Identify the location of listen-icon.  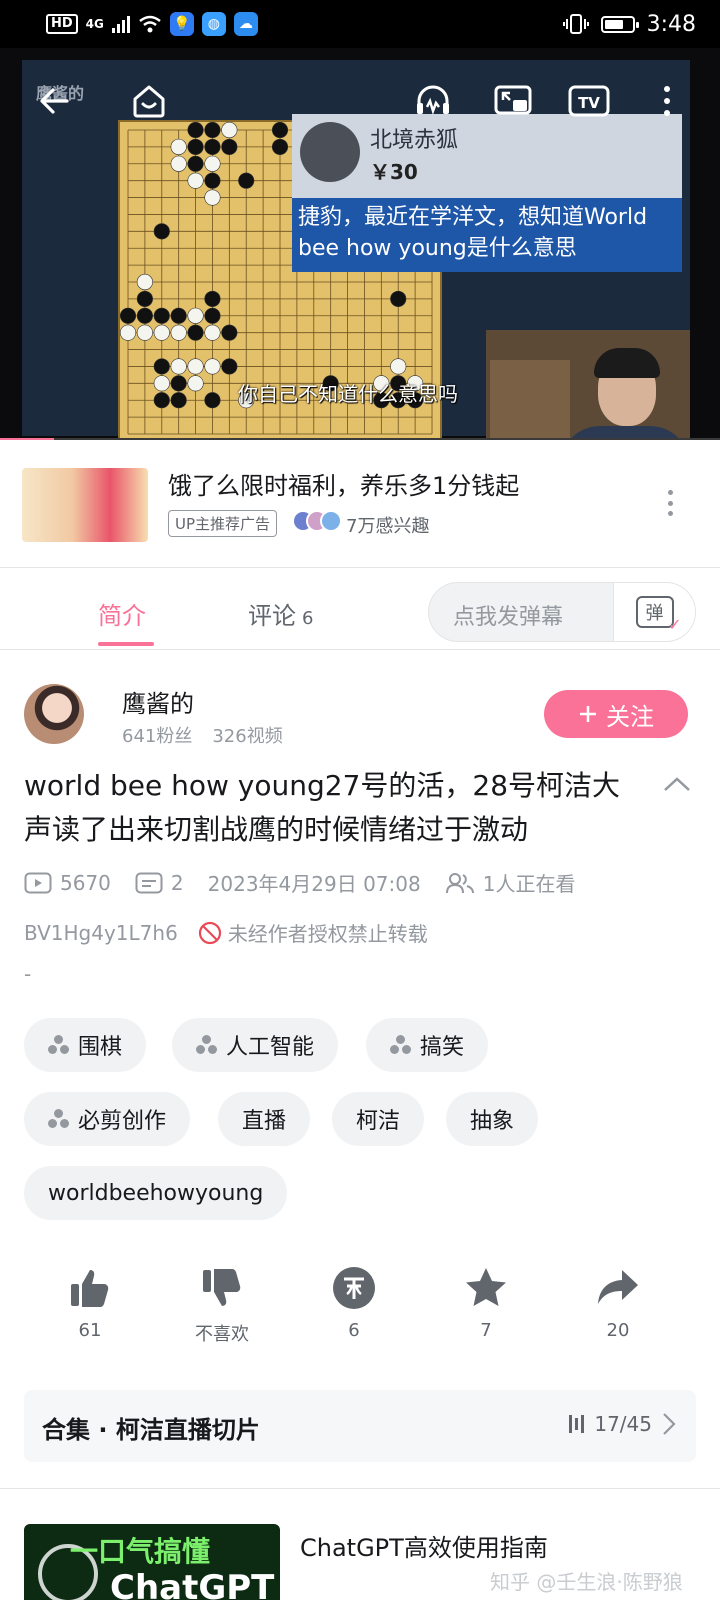
(433, 101).